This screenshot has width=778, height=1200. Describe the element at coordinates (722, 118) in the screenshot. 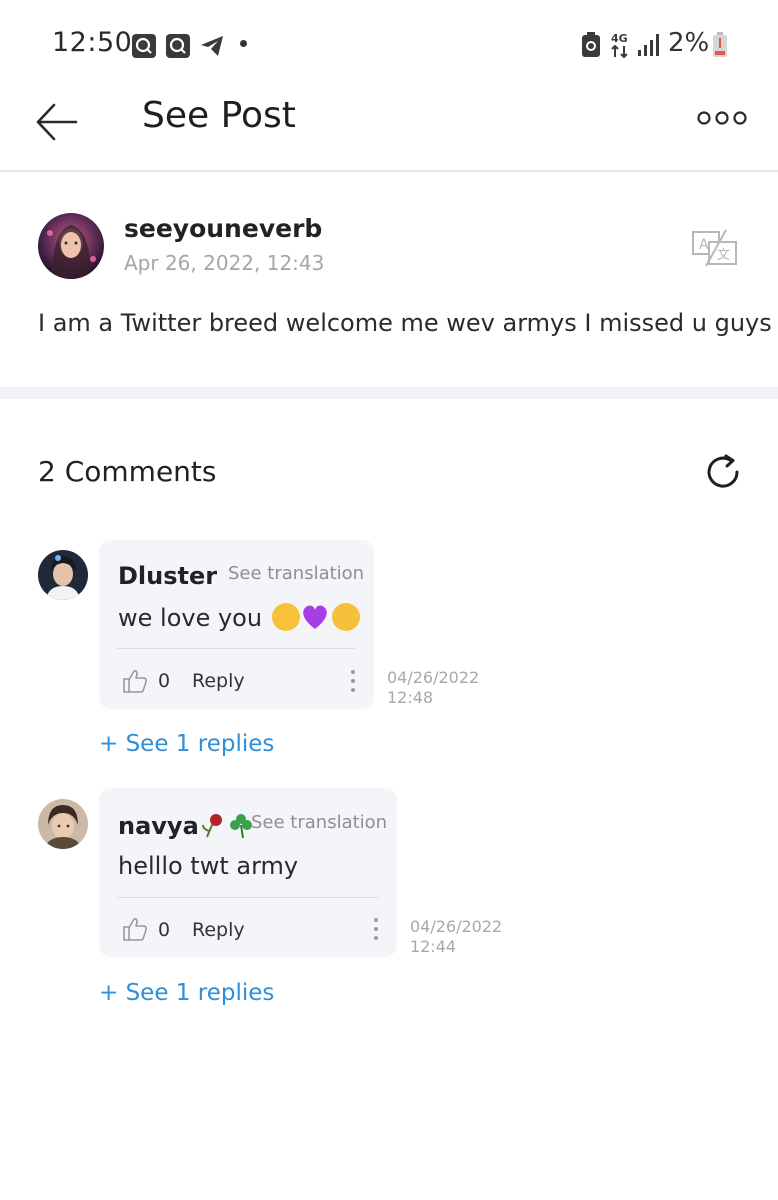

I see `more-options-icon` at that location.